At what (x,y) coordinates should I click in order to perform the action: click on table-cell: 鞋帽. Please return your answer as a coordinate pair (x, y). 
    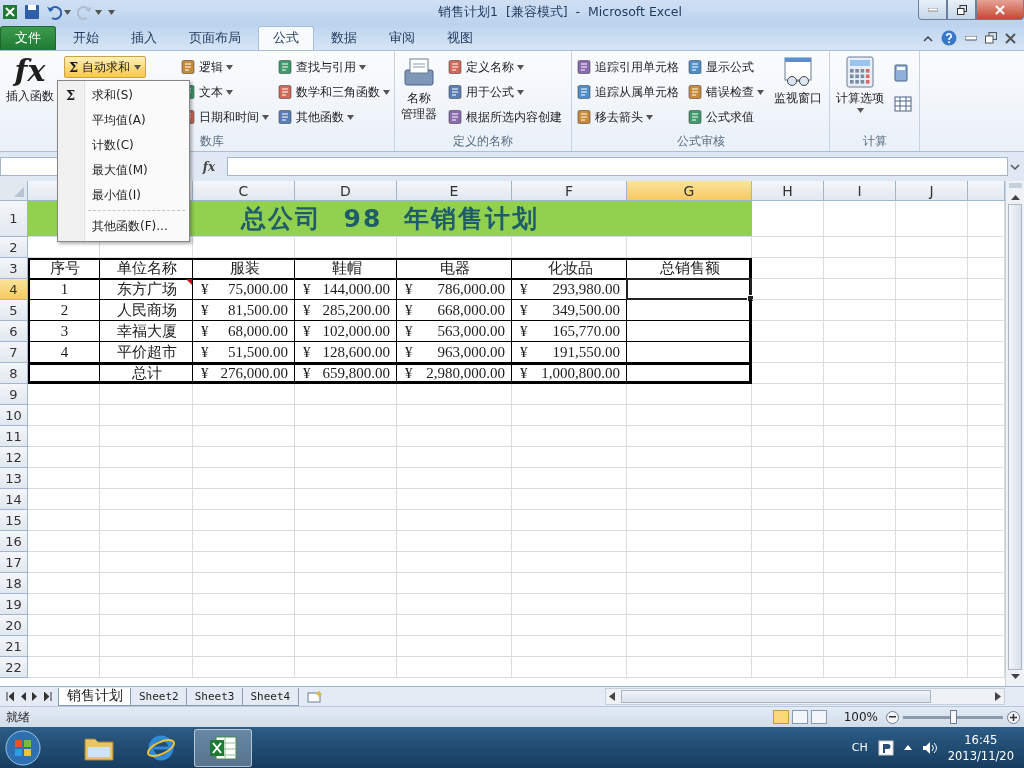
    Looking at the image, I should click on (346, 268).